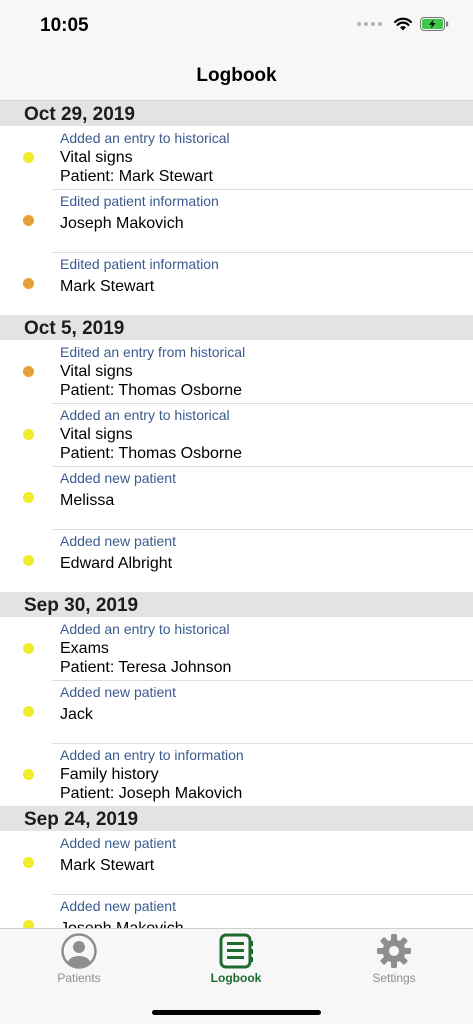 The width and height of the screenshot is (473, 1024). I want to click on notebook-icon, so click(236, 951).